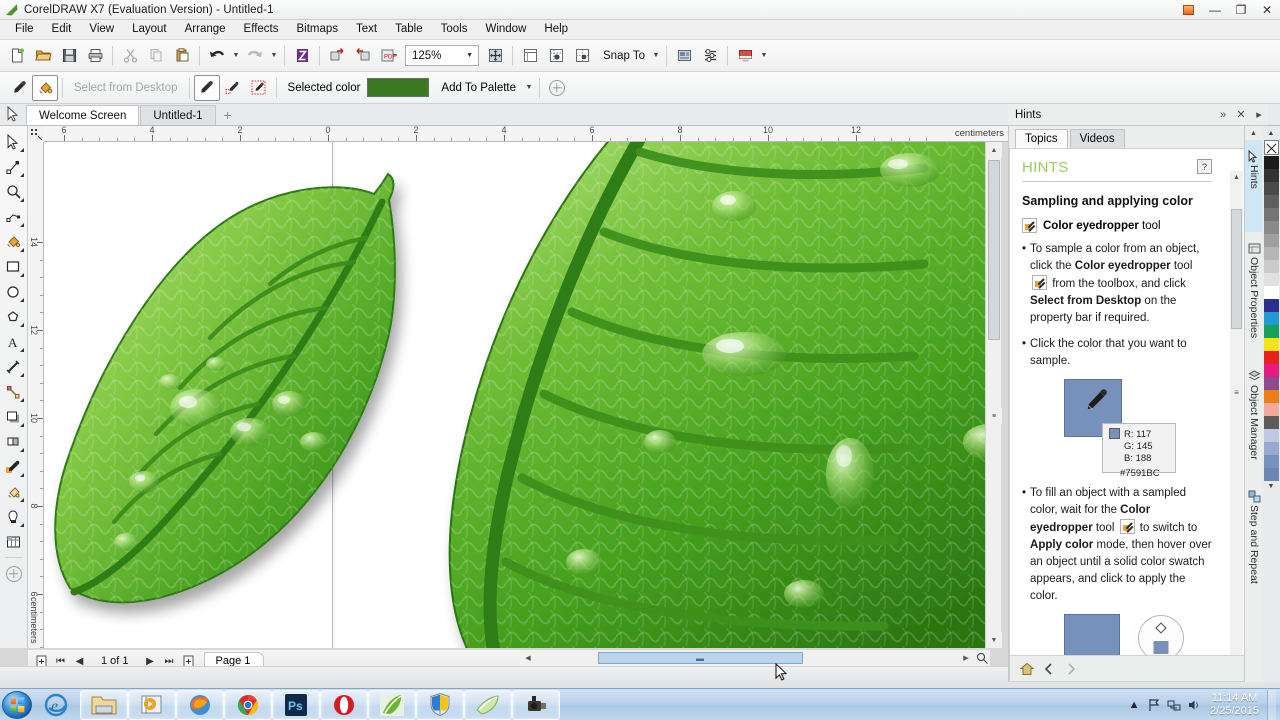 The height and width of the screenshot is (720, 1280). I want to click on shape-tool, so click(14, 166).